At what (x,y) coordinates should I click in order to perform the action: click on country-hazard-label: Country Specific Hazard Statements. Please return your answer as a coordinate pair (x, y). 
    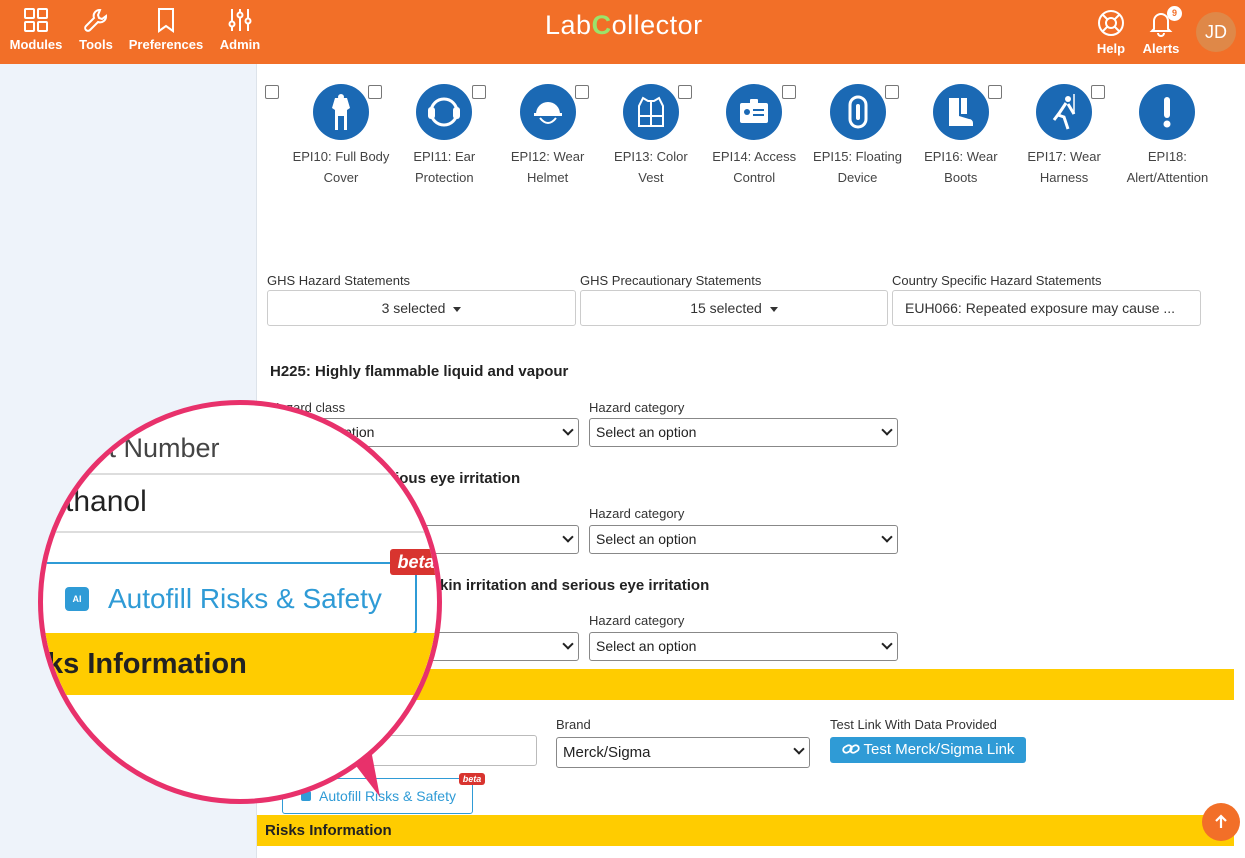
    Looking at the image, I should click on (997, 280).